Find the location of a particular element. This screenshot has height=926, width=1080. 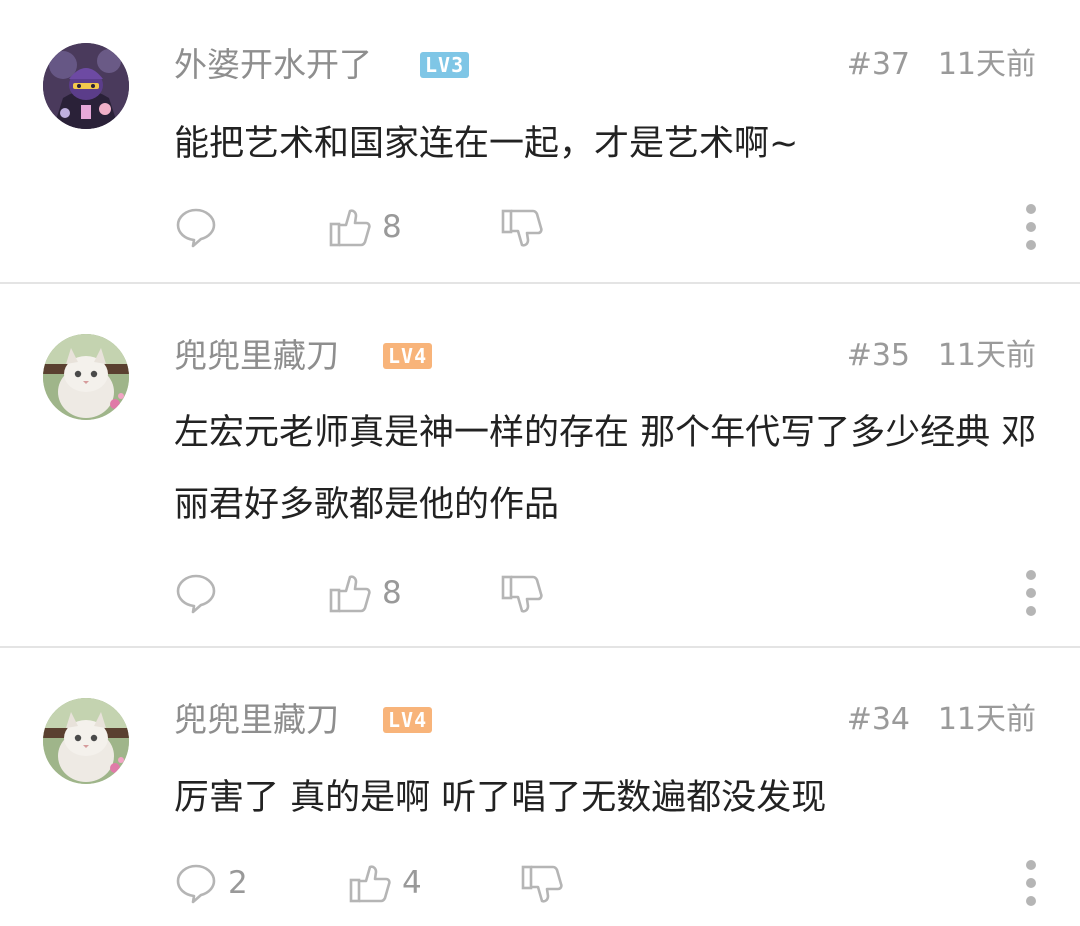

like-count: 4 is located at coordinates (412, 883).